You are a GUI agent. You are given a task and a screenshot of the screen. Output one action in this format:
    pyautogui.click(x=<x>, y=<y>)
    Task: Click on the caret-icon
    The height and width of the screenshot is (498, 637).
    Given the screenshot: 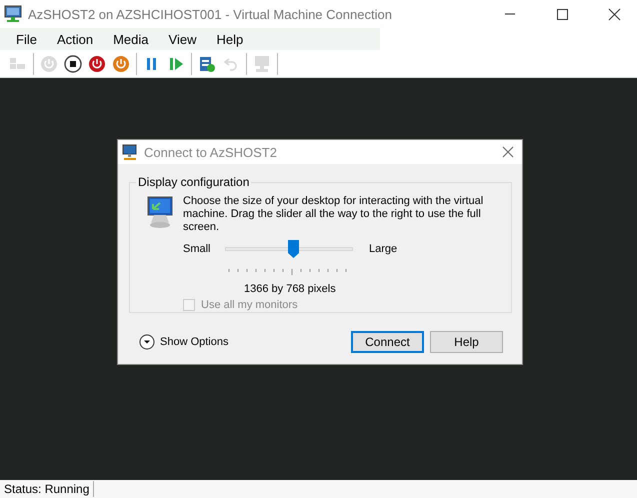 What is the action you would take?
    pyautogui.click(x=147, y=342)
    